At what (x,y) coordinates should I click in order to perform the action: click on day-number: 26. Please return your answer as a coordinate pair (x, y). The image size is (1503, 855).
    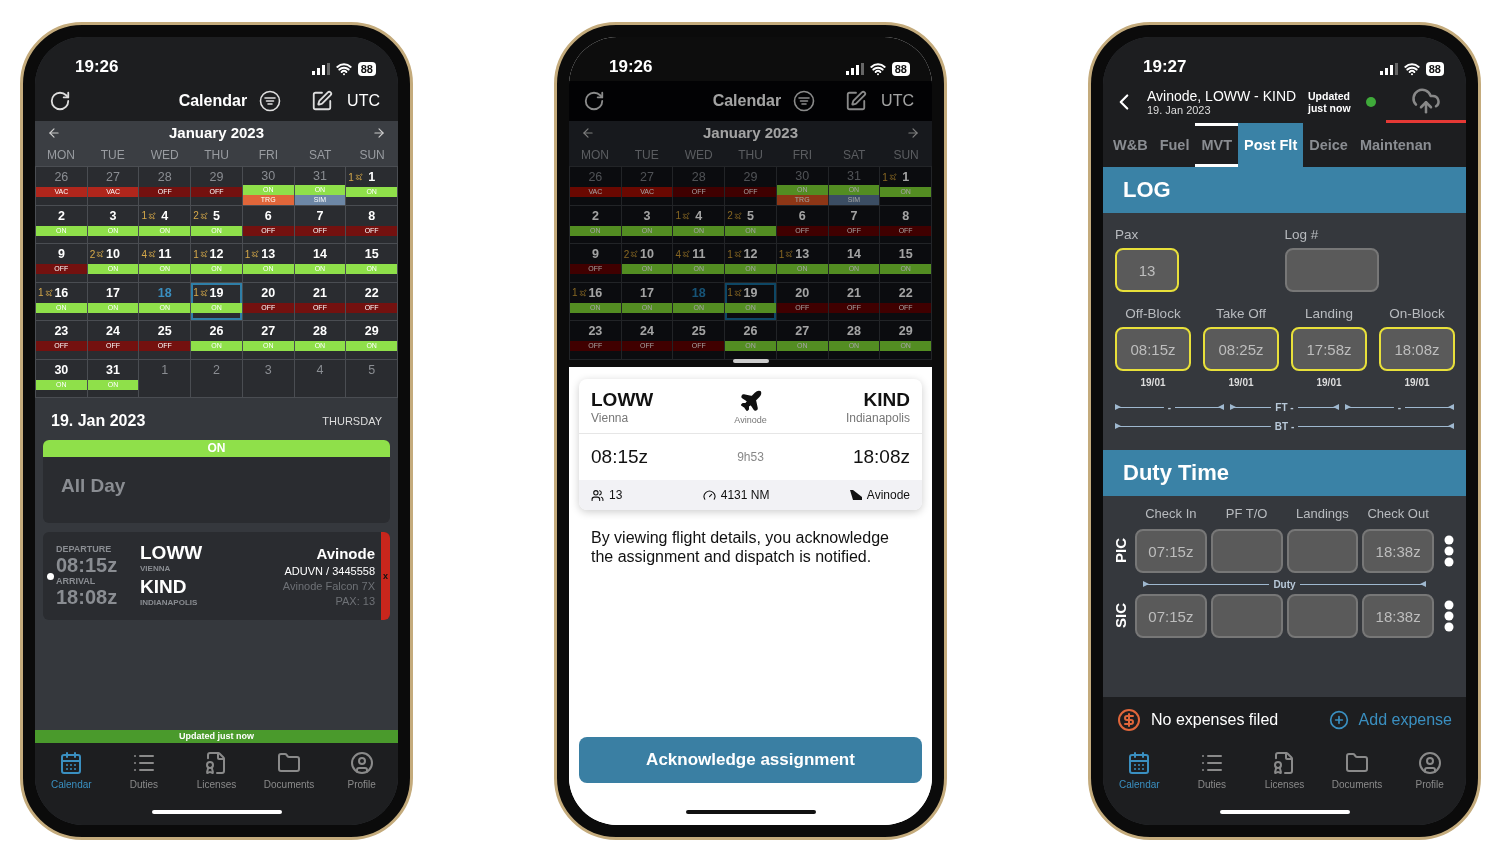
    Looking at the image, I should click on (61, 177).